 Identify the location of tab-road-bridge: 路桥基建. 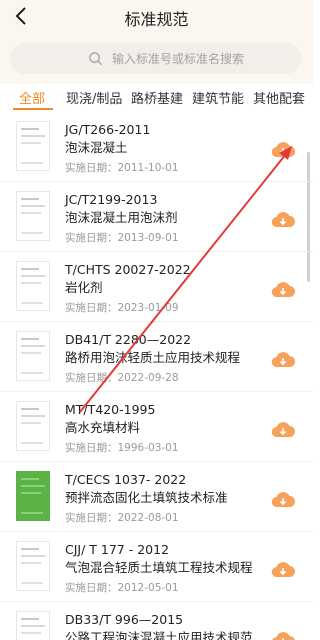
(157, 97).